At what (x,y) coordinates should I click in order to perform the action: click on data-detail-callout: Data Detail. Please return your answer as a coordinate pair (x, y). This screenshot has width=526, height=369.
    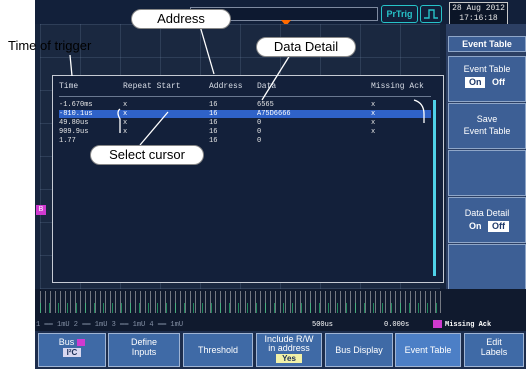
    Looking at the image, I should click on (306, 47).